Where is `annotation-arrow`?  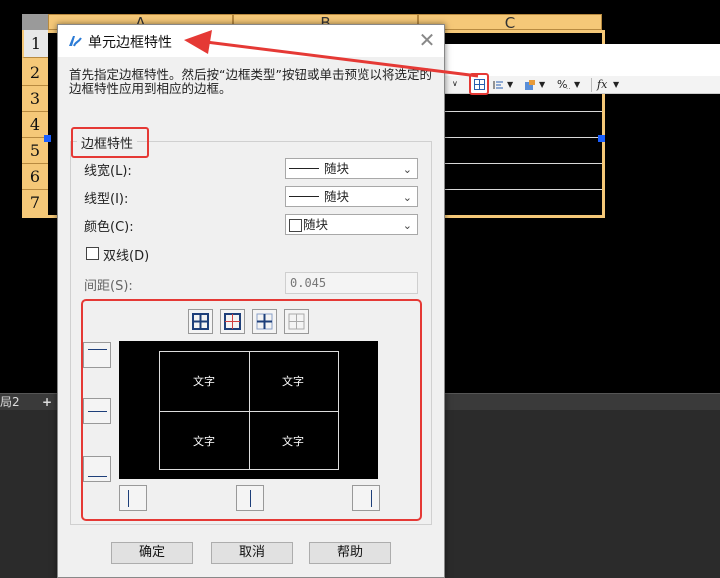
annotation-arrow is located at coordinates (331, 54).